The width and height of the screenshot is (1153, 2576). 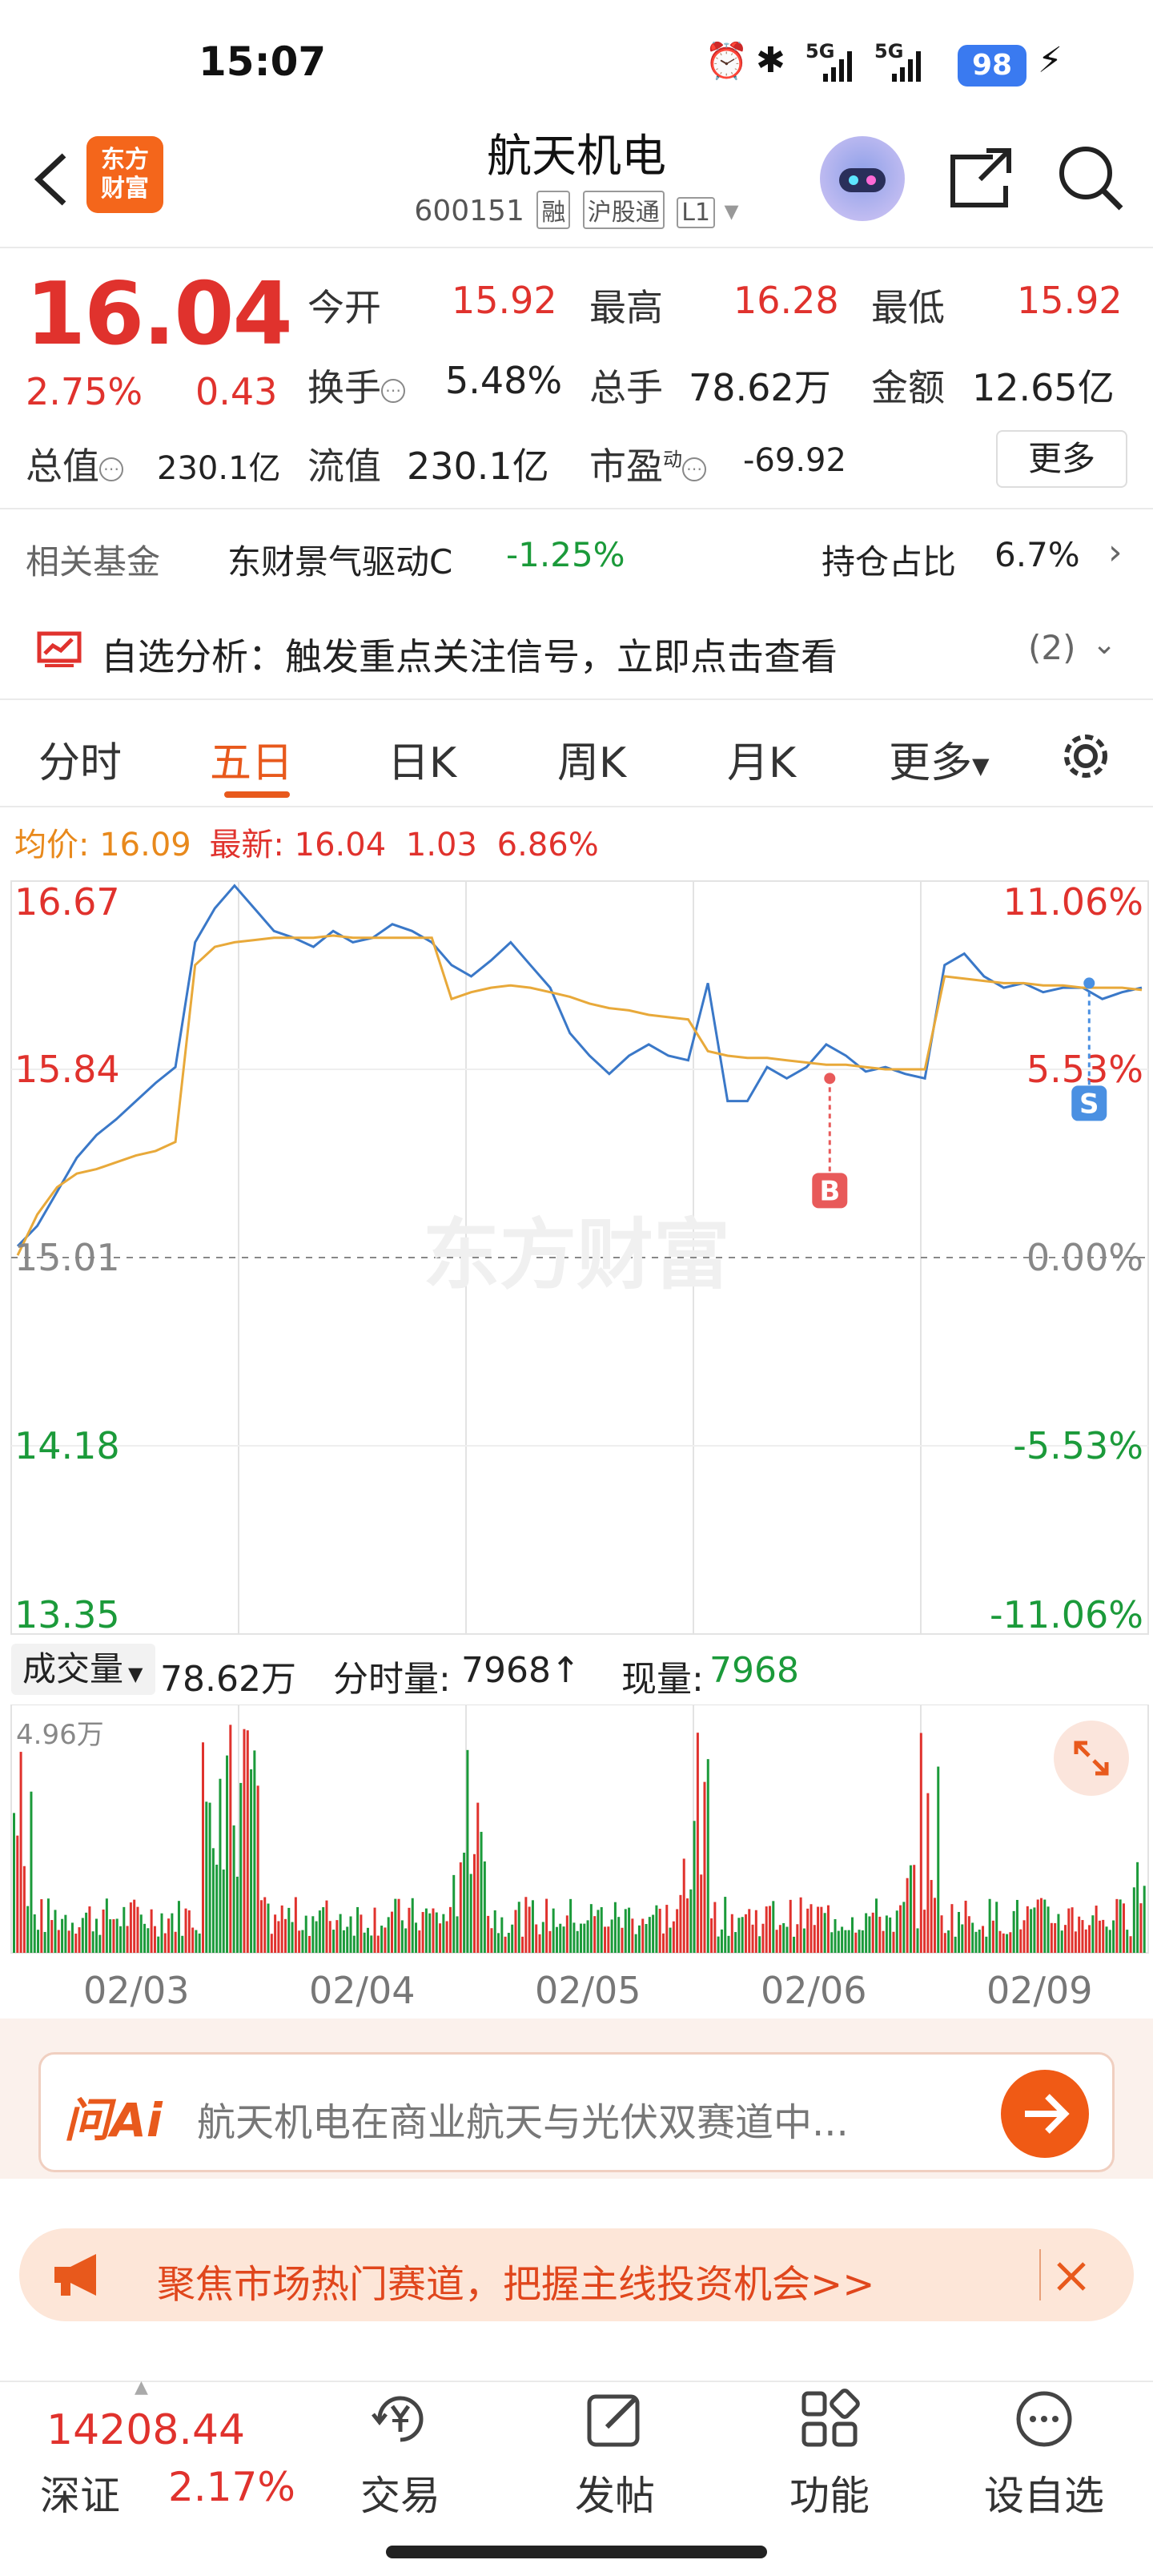 What do you see at coordinates (80, 2493) in the screenshot?
I see `index-name: 深证` at bounding box center [80, 2493].